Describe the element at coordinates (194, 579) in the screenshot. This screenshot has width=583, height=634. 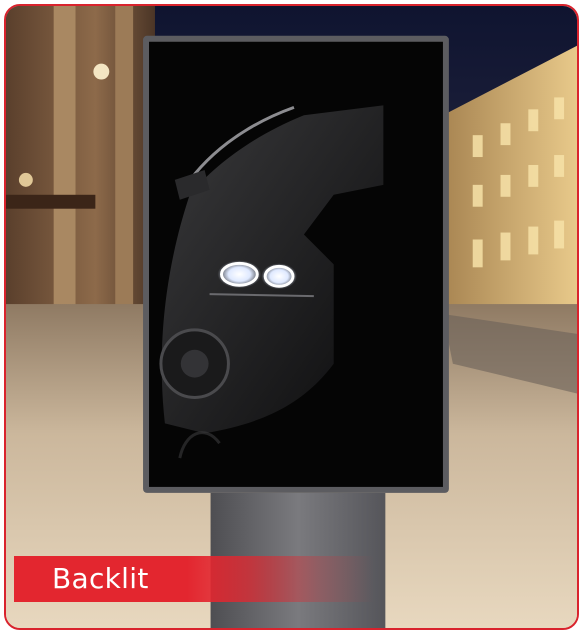
I see `category-label-bar: Backlit` at that location.